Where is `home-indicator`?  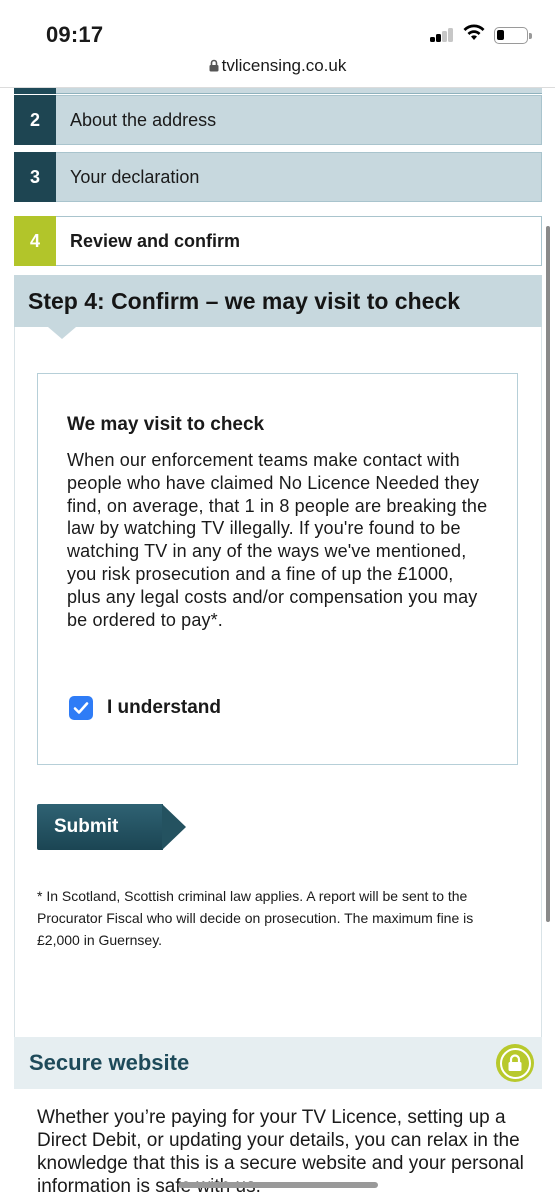 home-indicator is located at coordinates (278, 1185).